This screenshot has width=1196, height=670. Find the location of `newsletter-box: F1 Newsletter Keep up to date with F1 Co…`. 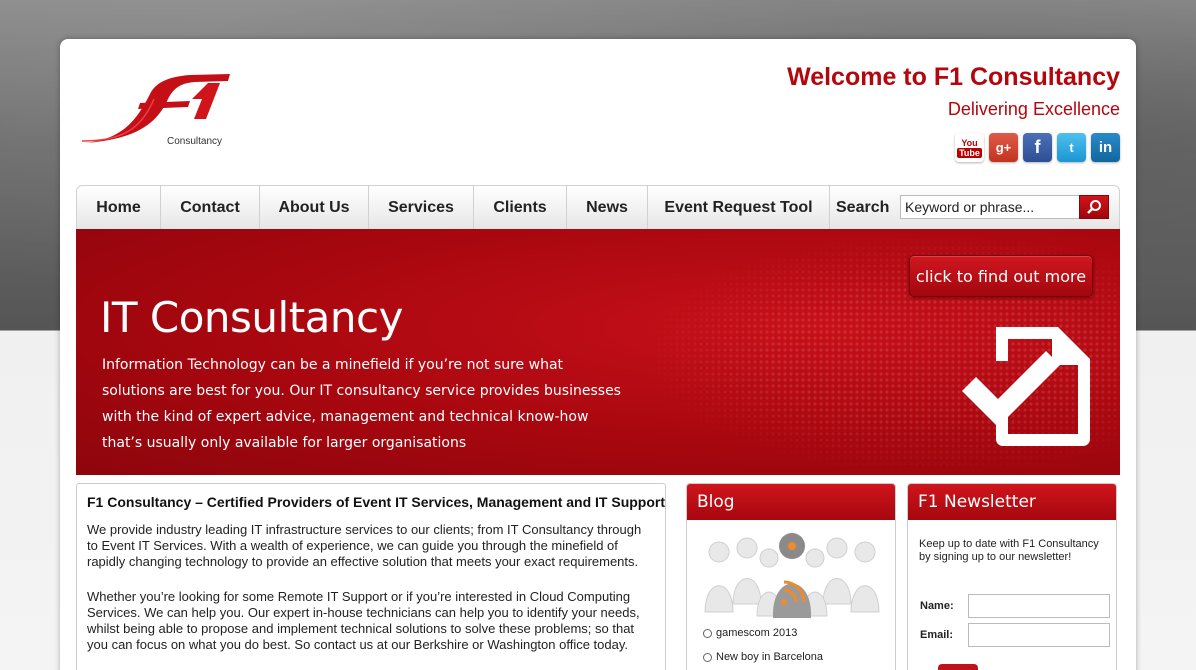

newsletter-box: F1 Newsletter Keep up to date with F1 Co… is located at coordinates (1012, 576).